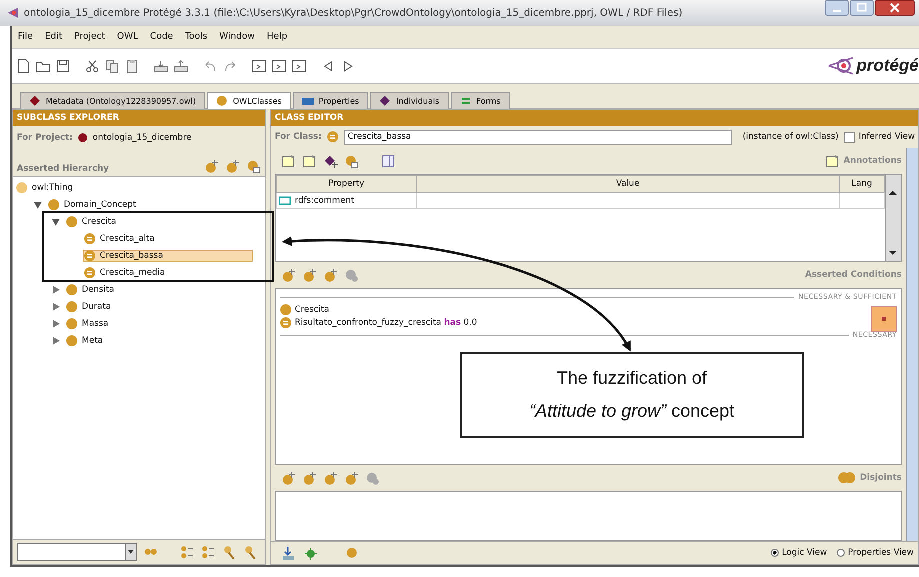 The image size is (919, 577). What do you see at coordinates (63, 66) in the screenshot?
I see `save-icon` at bounding box center [63, 66].